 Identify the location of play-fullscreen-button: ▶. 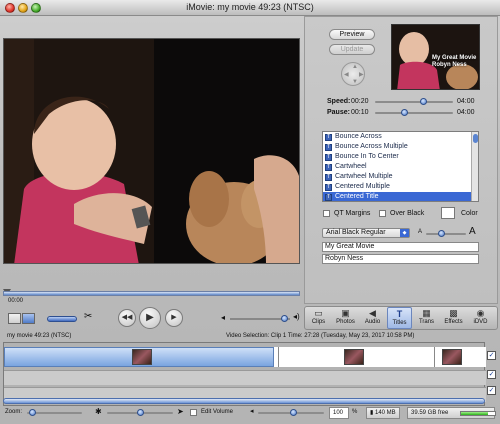
(174, 318).